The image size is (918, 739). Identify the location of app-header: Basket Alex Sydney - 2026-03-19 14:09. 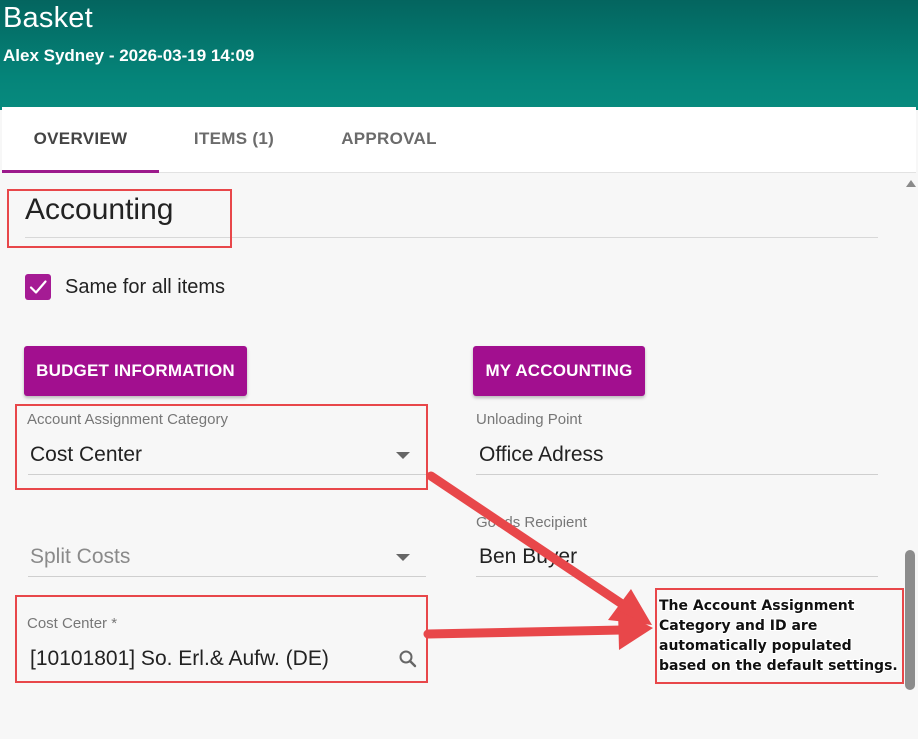
(459, 55).